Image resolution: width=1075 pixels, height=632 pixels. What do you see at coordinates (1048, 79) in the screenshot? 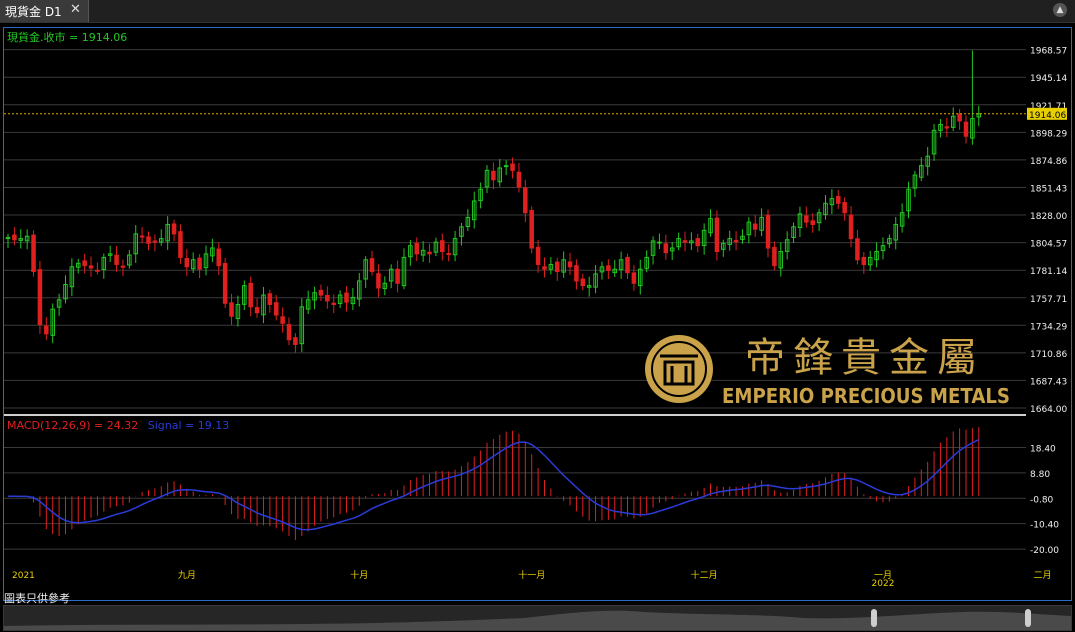
I see `price-tick-label: 1945.14` at bounding box center [1048, 79].